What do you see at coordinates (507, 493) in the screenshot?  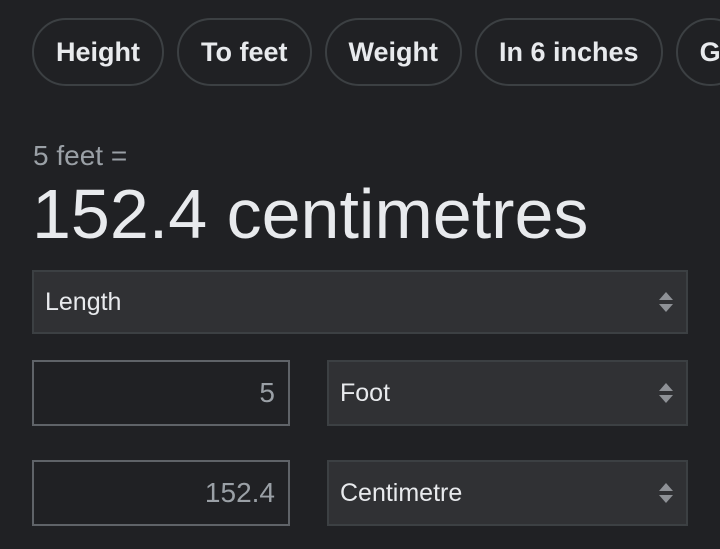 I see `to-unit-select: Centimetre` at bounding box center [507, 493].